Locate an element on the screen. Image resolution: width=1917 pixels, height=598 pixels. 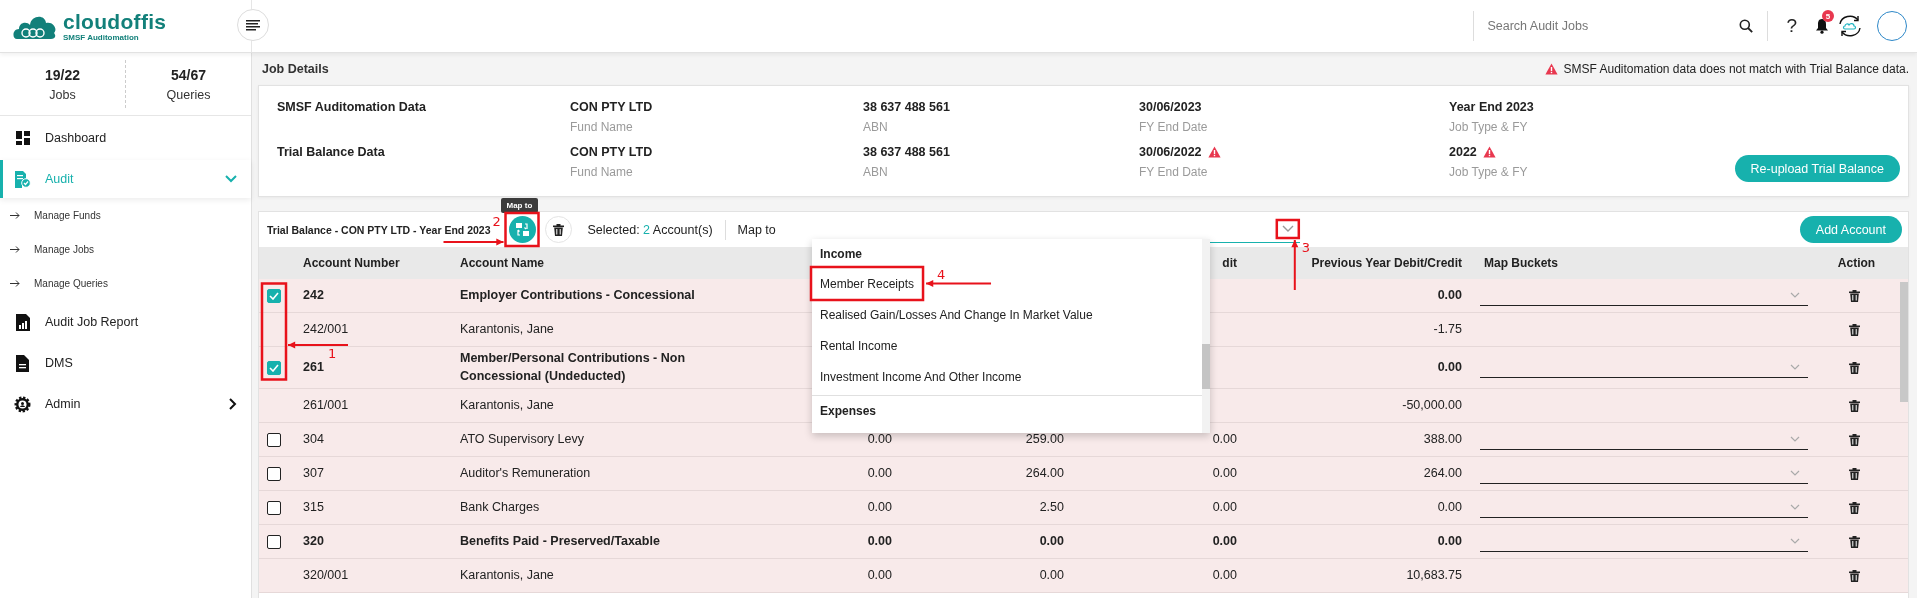
field-caption: ABN is located at coordinates (876, 127).